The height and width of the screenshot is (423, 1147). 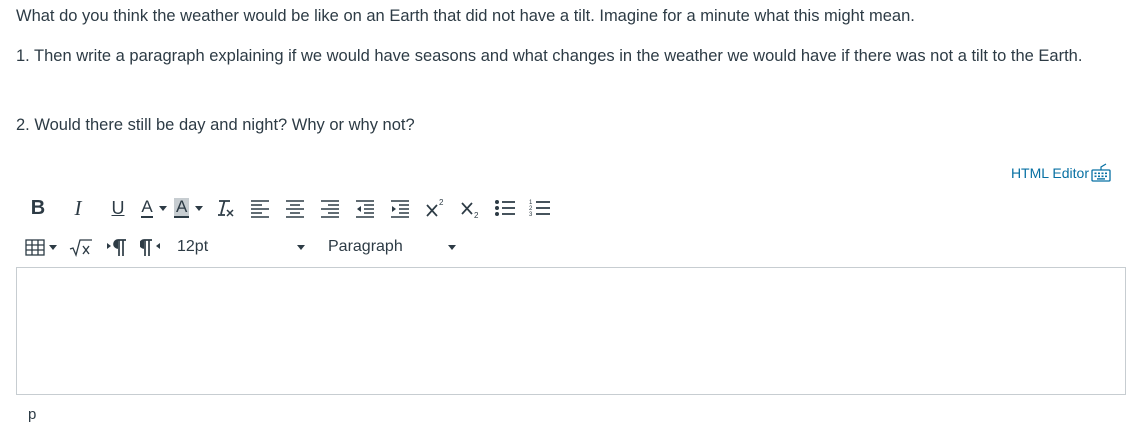 I want to click on equation-button, so click(x=81, y=247).